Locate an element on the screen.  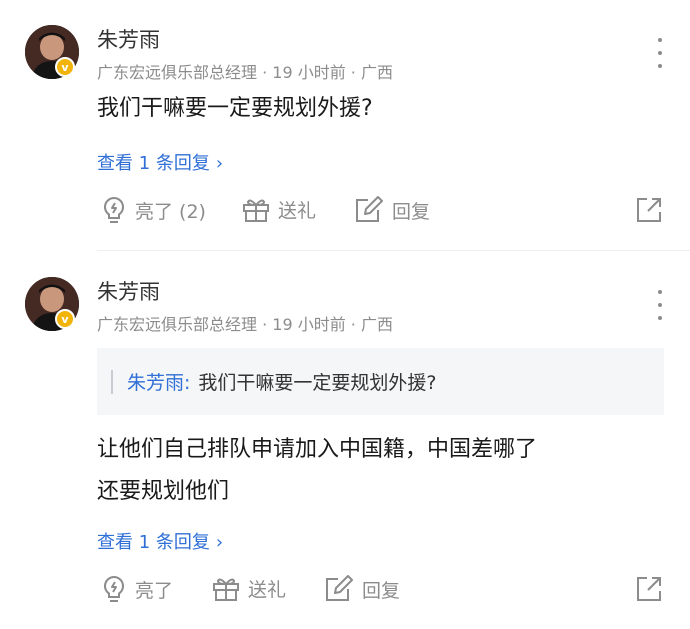
comment-text-line-1: 让他们自己排队申请加入中国籍，中国差哪了 is located at coordinates (317, 449).